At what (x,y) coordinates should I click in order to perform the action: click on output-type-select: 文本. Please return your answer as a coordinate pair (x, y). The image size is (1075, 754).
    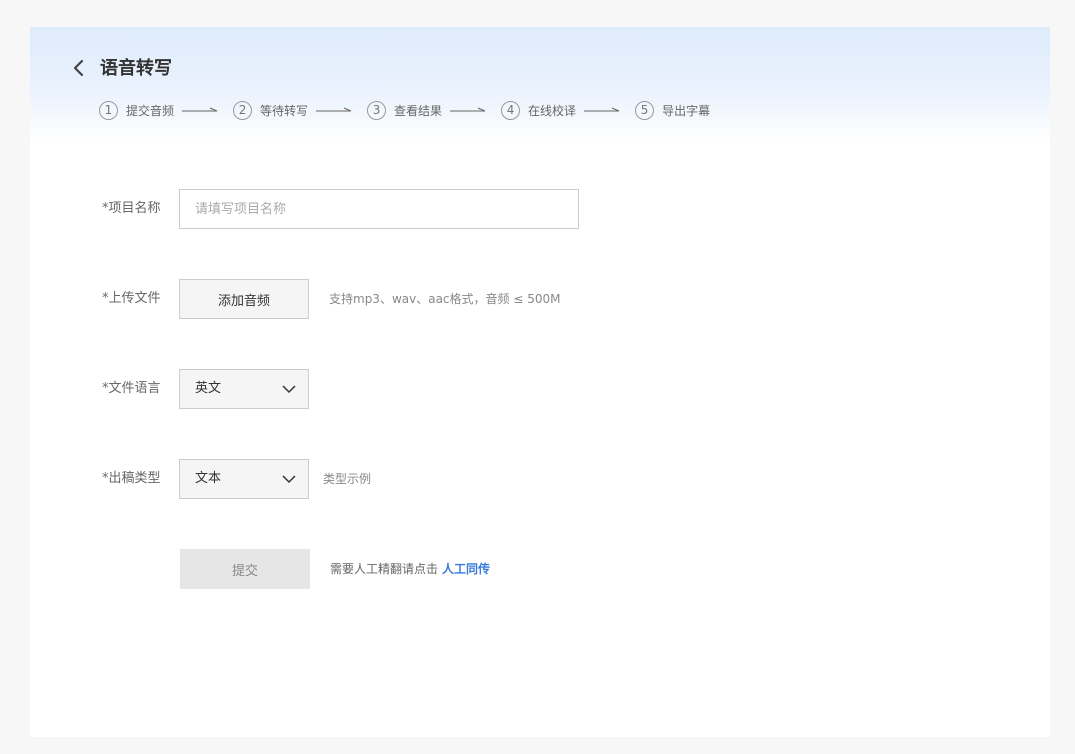
    Looking at the image, I should click on (244, 479).